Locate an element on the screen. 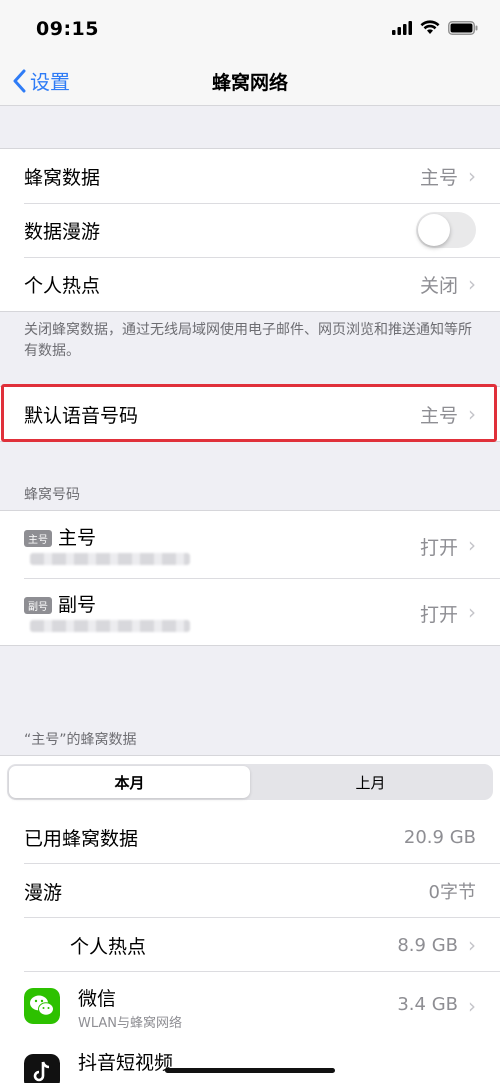  douyin-icon is located at coordinates (42, 1068).